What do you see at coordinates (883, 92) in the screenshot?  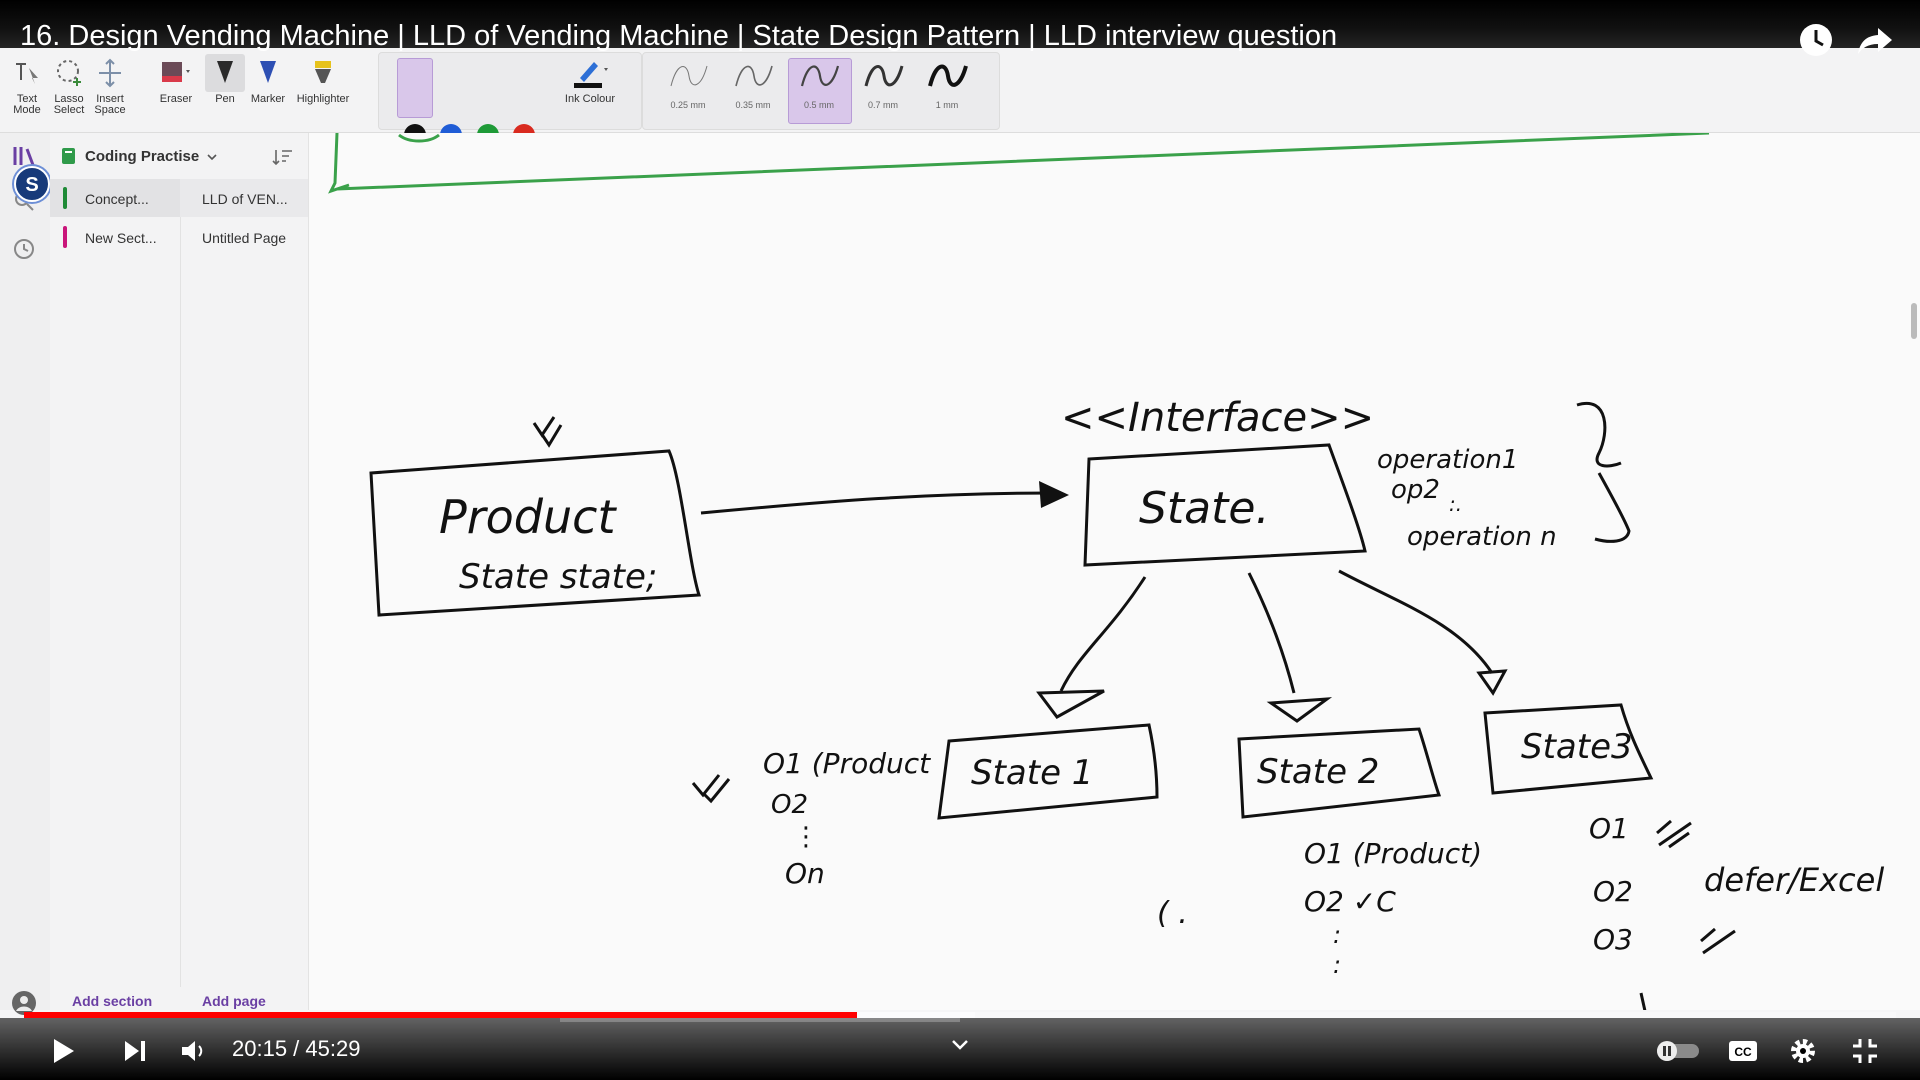 I see `thickness-option-07: 0.7 mm` at bounding box center [883, 92].